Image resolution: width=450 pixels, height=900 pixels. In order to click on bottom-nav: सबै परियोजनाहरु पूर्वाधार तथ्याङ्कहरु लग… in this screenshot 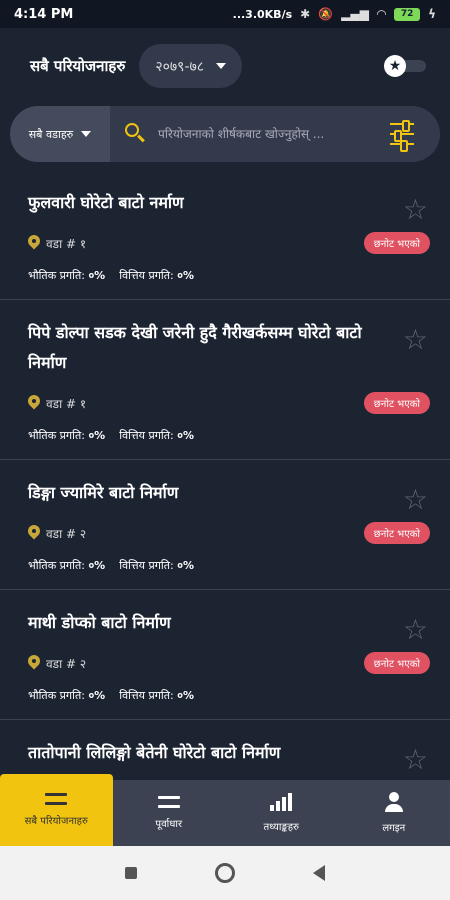, I will do `click(225, 810)`.